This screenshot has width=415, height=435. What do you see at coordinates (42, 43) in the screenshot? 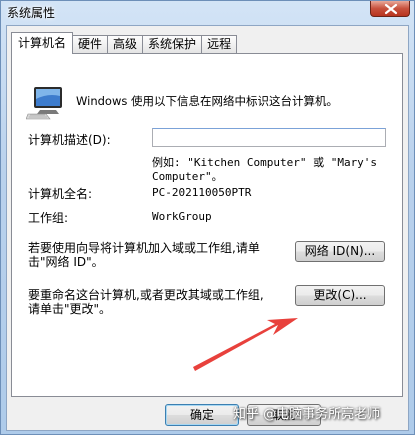
I see `tab-computer-name: 计算机名` at bounding box center [42, 43].